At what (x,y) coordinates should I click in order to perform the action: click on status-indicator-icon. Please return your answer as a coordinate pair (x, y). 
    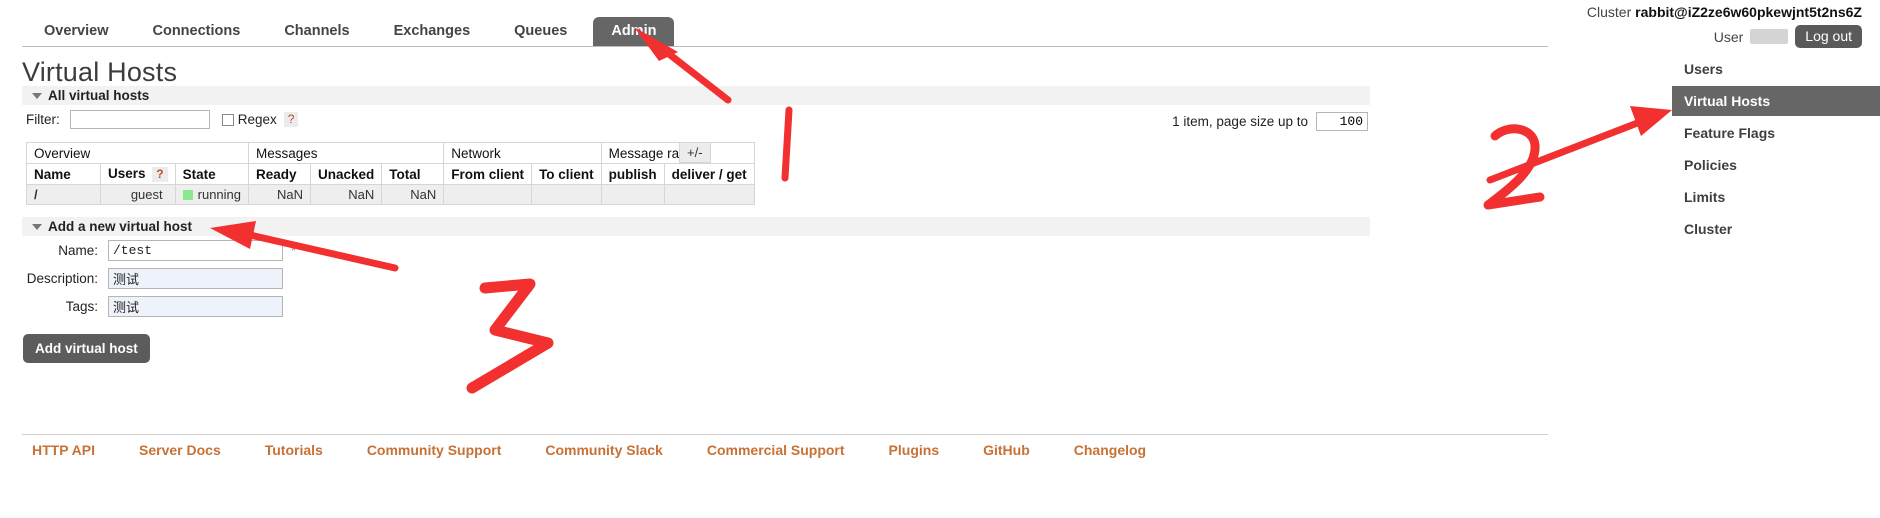
    Looking at the image, I should click on (187, 195).